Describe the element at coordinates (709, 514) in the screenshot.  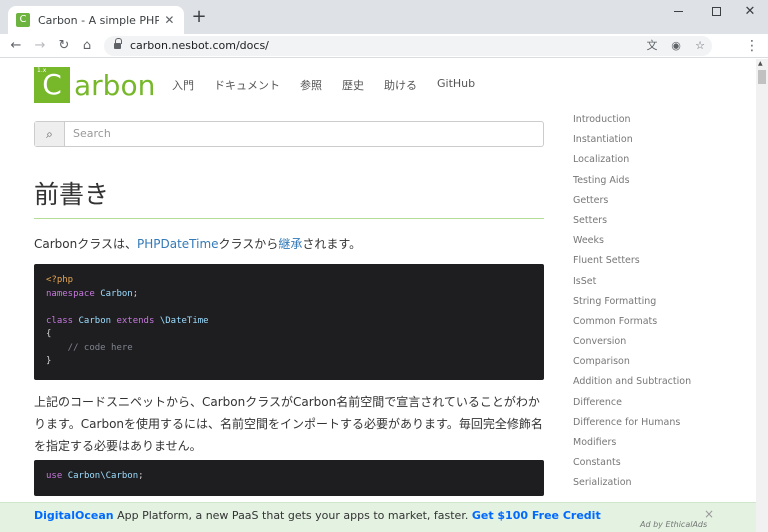
I see `close-ad-icon: ×` at that location.